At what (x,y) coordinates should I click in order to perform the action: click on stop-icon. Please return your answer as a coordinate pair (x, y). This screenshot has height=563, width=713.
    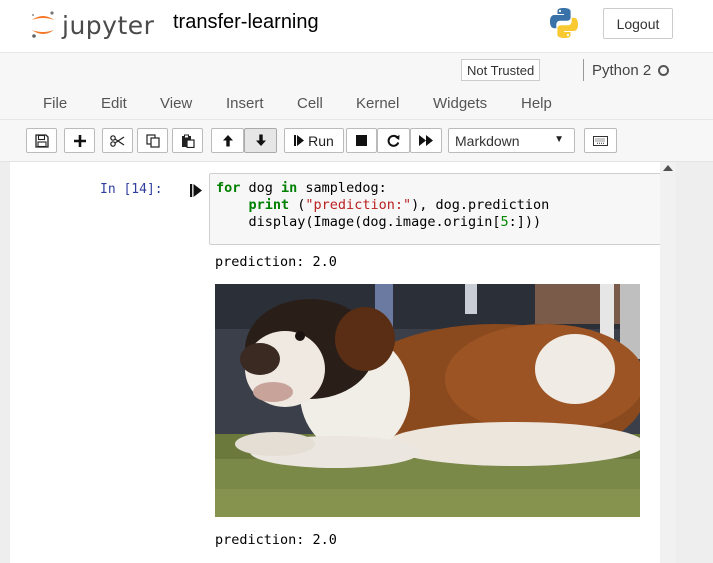
    Looking at the image, I should click on (361, 140).